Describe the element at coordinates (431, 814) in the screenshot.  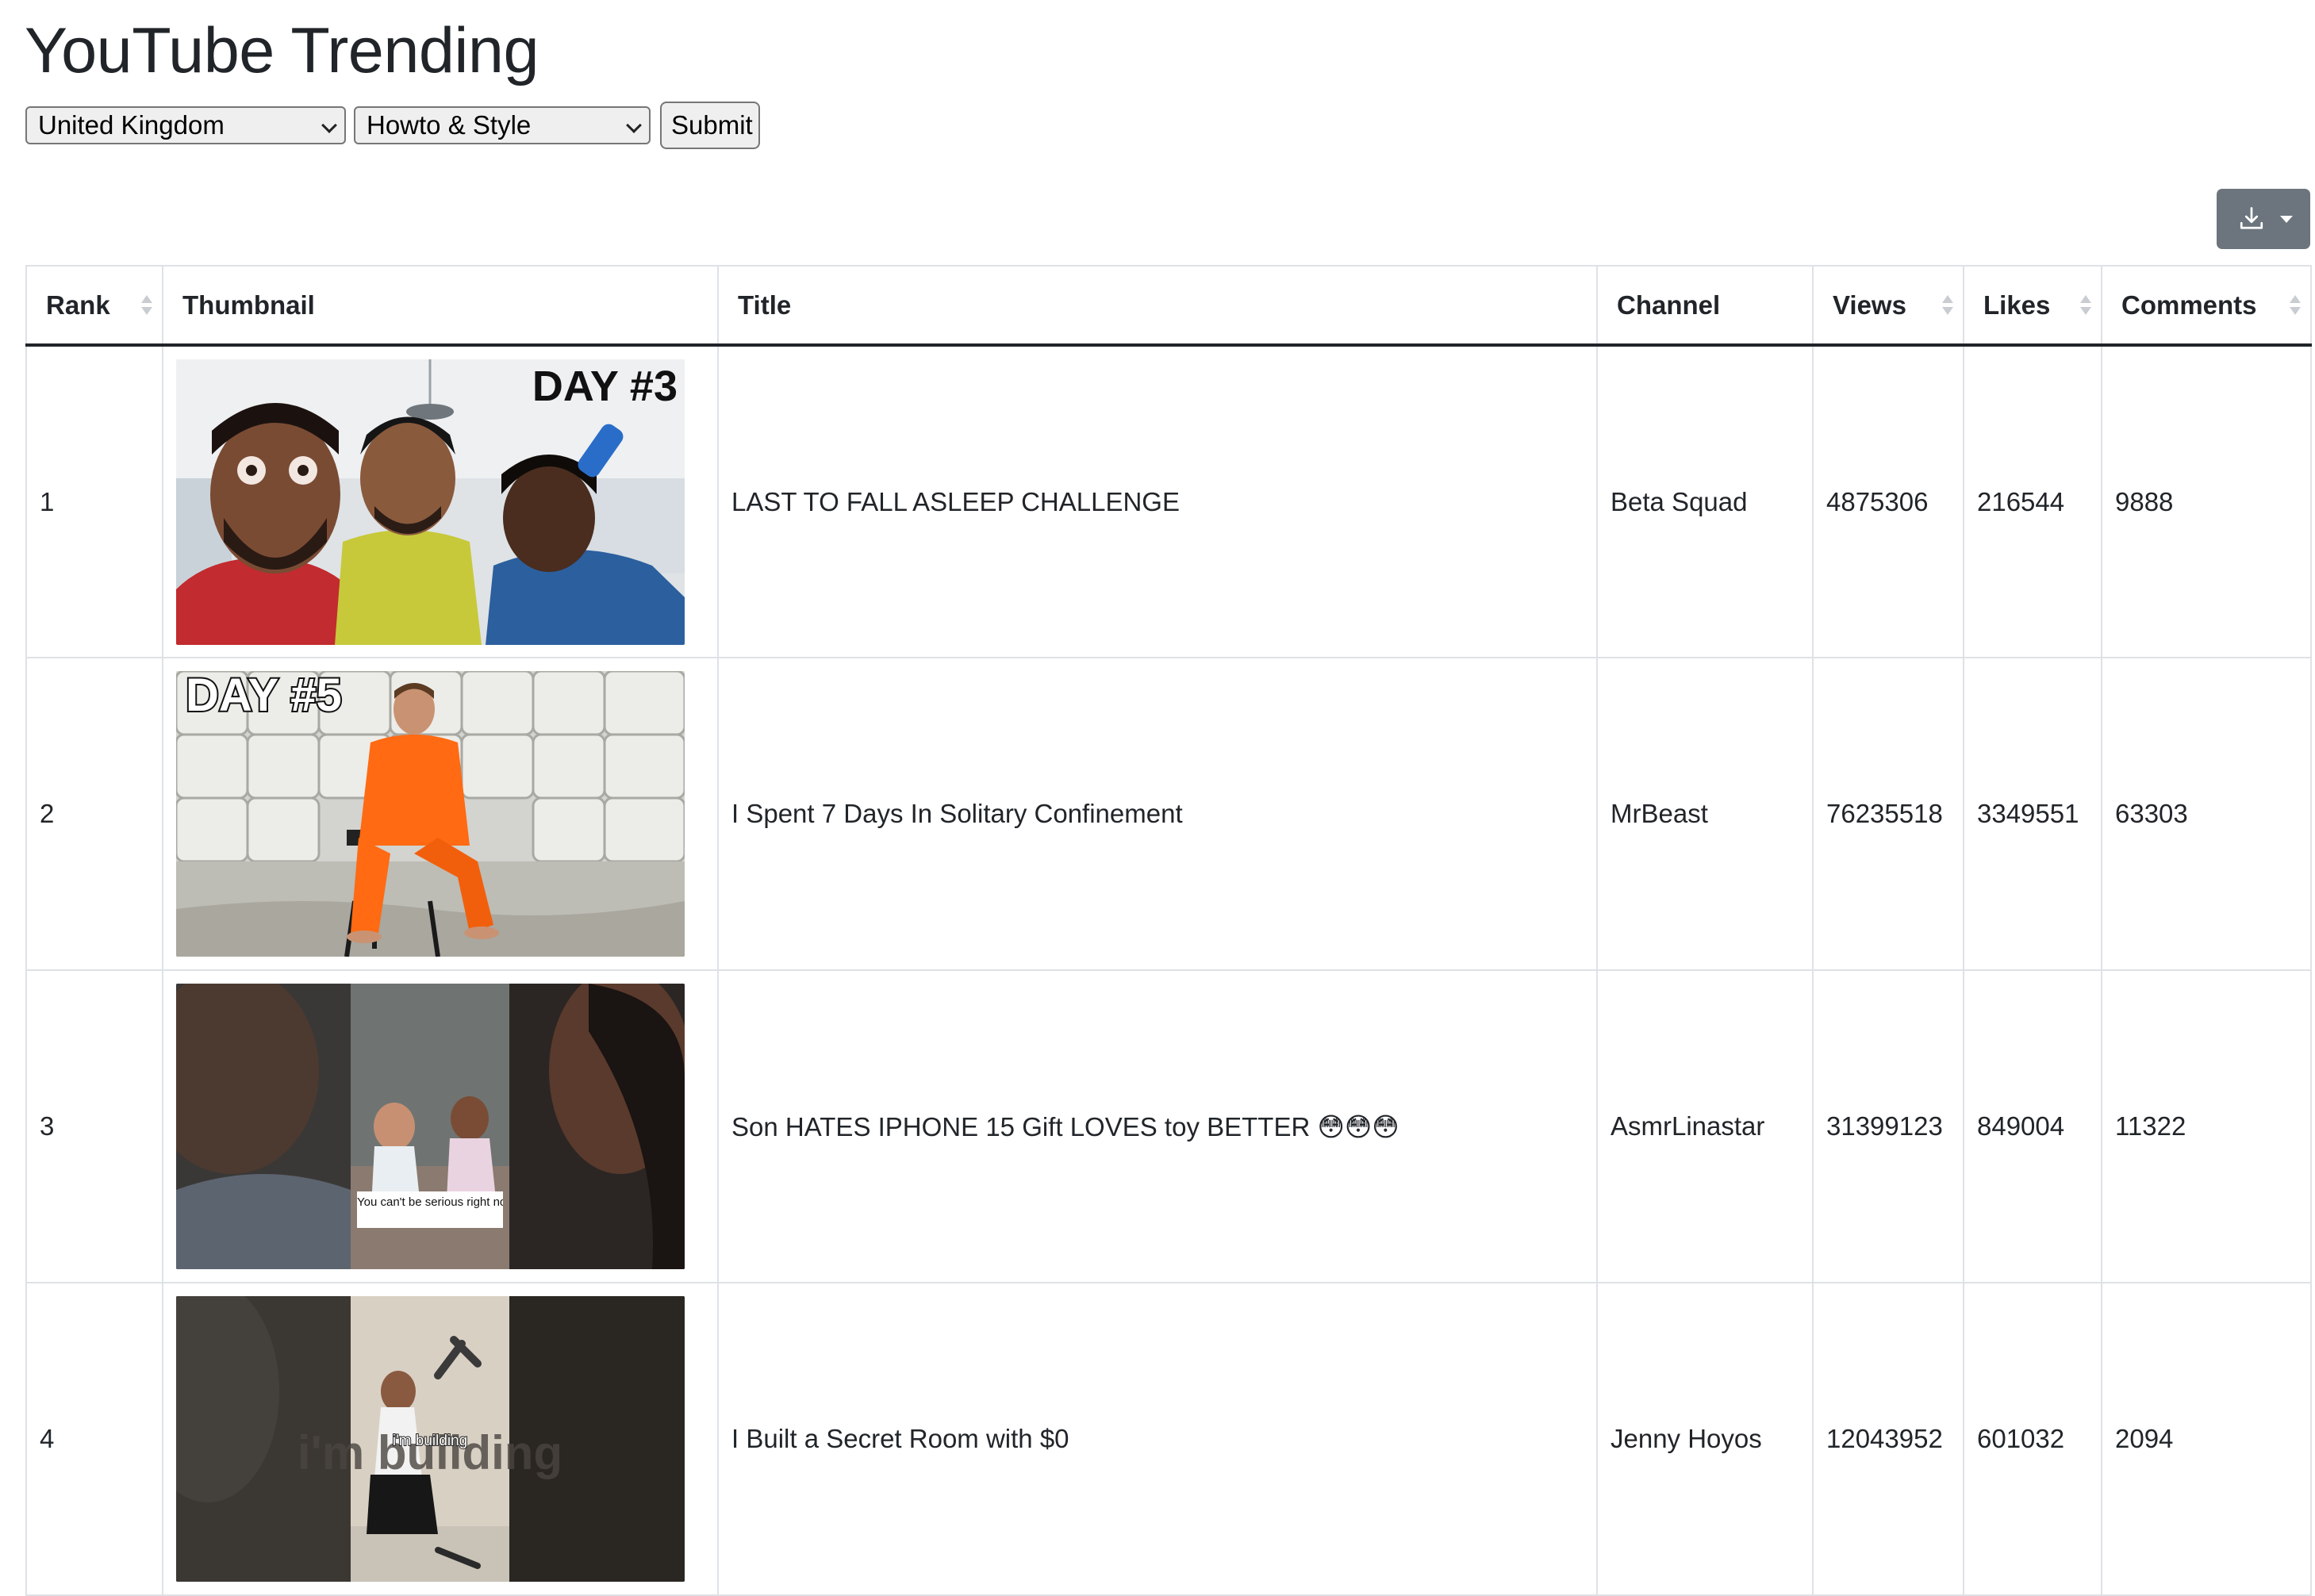
I see `video-thumbnail: DAY #5` at that location.